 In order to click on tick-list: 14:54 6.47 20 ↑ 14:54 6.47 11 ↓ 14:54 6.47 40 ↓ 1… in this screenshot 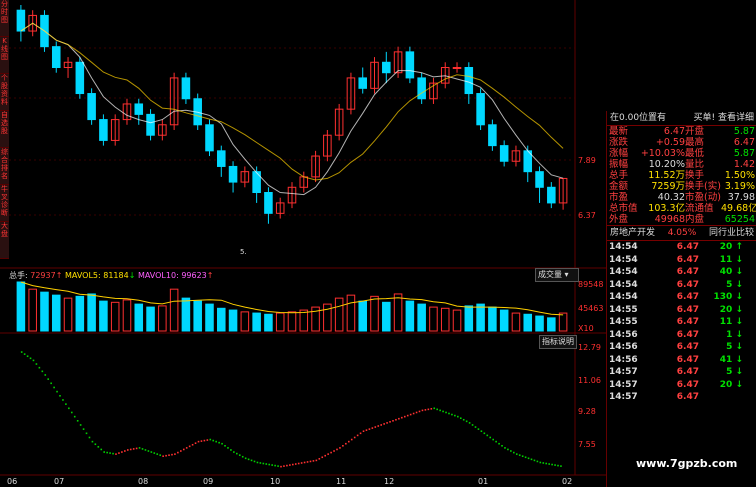, I will do `click(681, 322)`.